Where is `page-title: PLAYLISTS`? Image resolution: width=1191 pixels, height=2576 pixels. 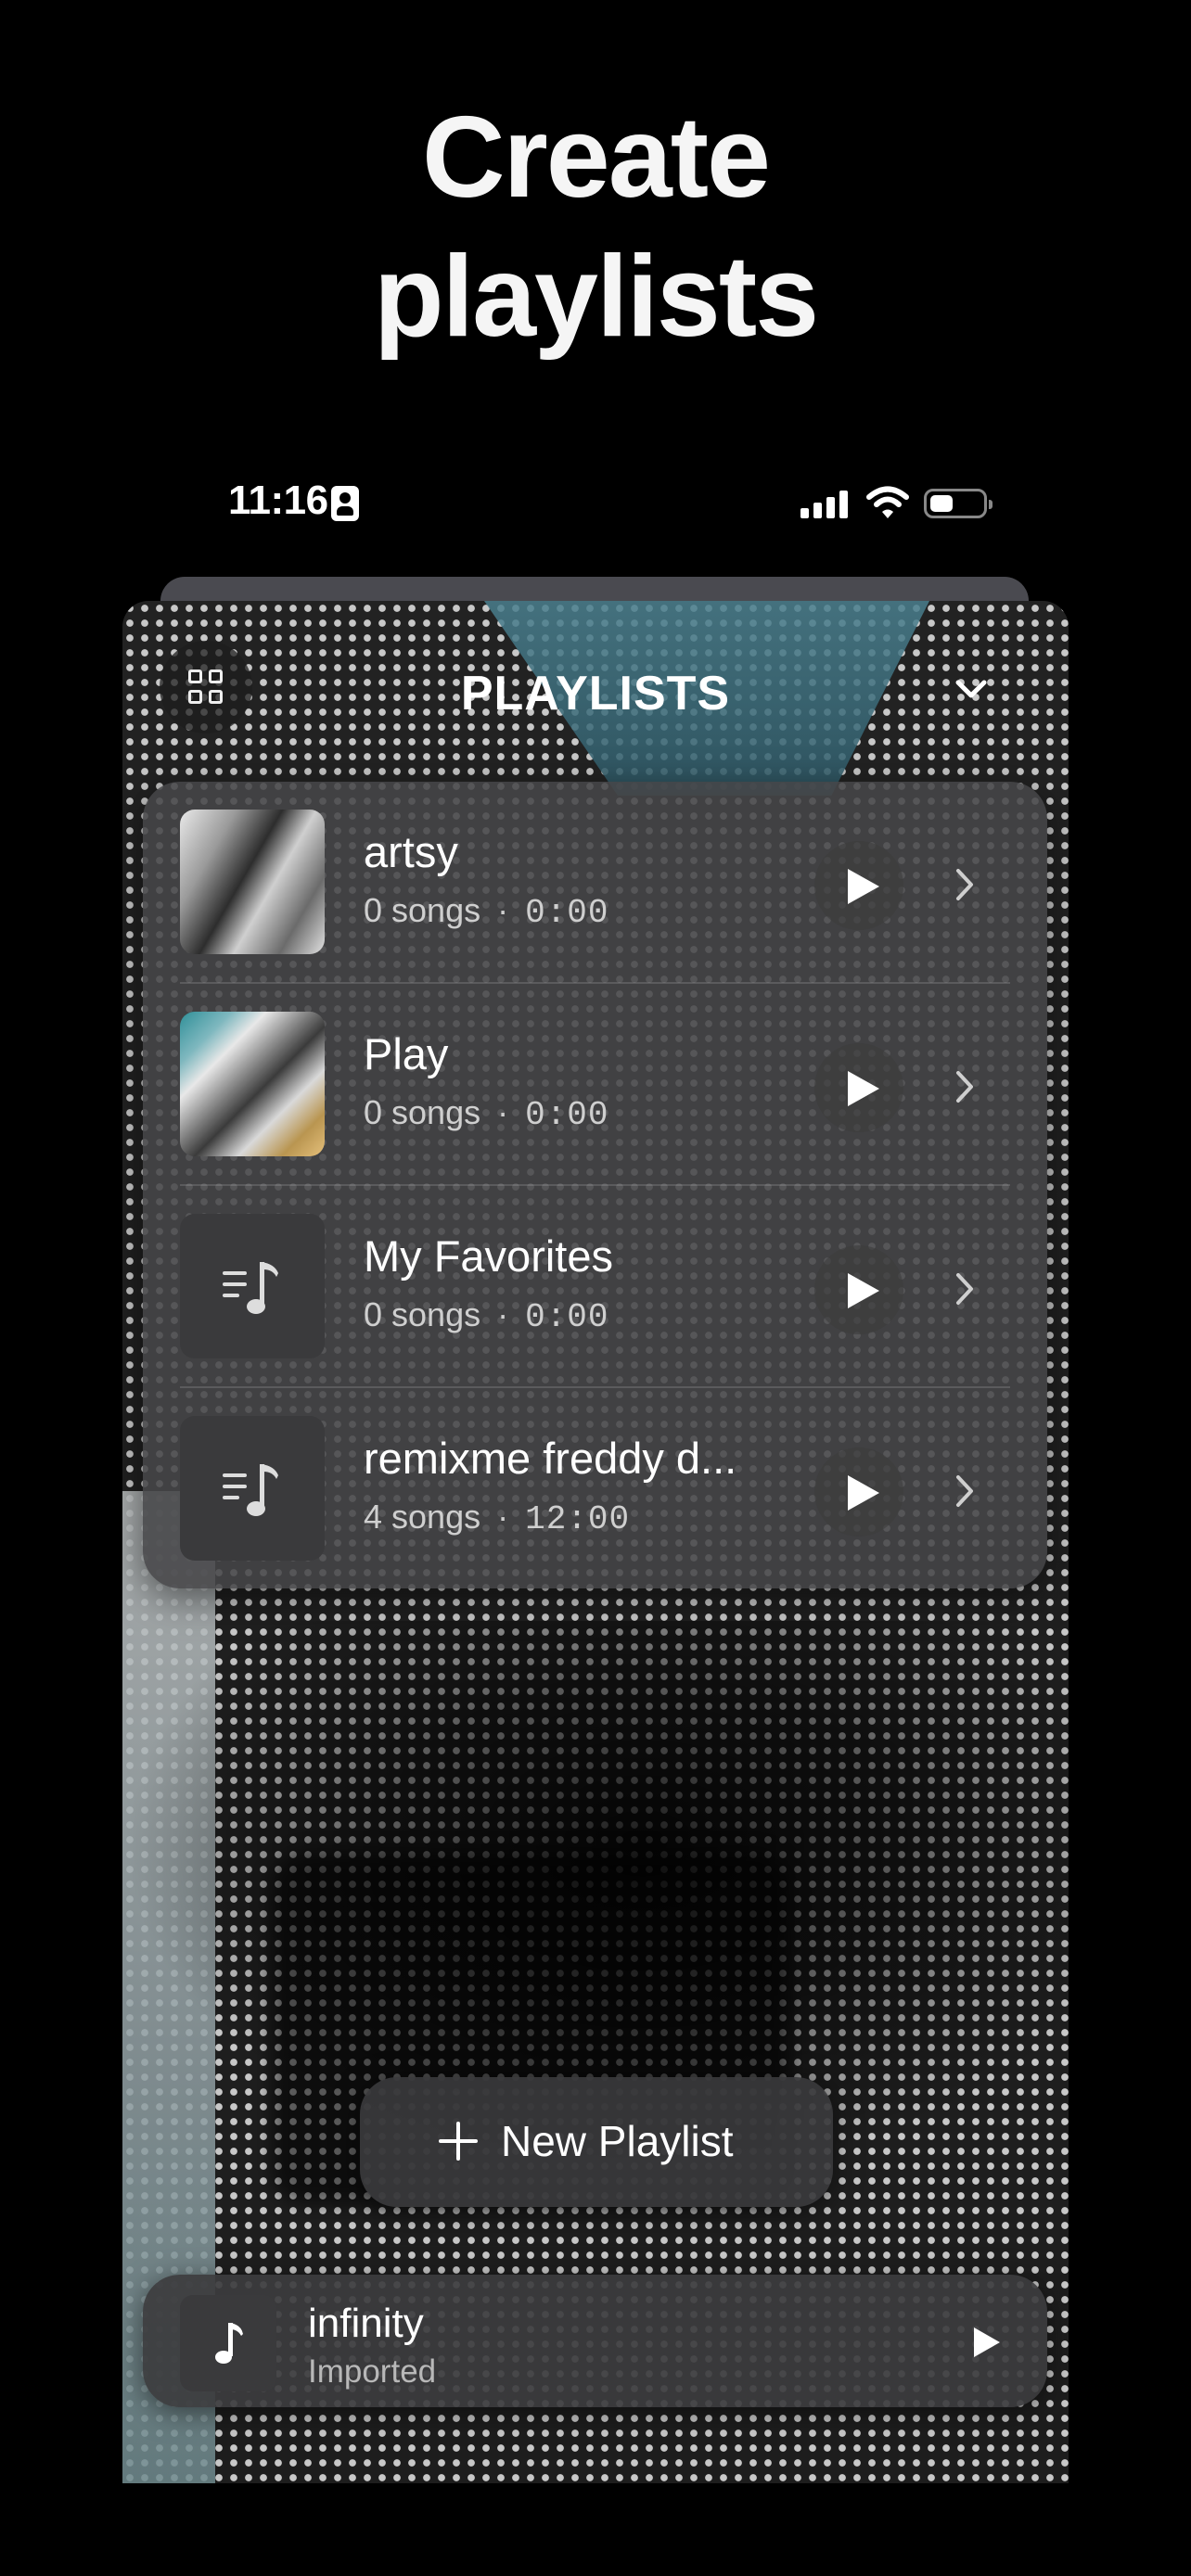
page-title: PLAYLISTS is located at coordinates (595, 694).